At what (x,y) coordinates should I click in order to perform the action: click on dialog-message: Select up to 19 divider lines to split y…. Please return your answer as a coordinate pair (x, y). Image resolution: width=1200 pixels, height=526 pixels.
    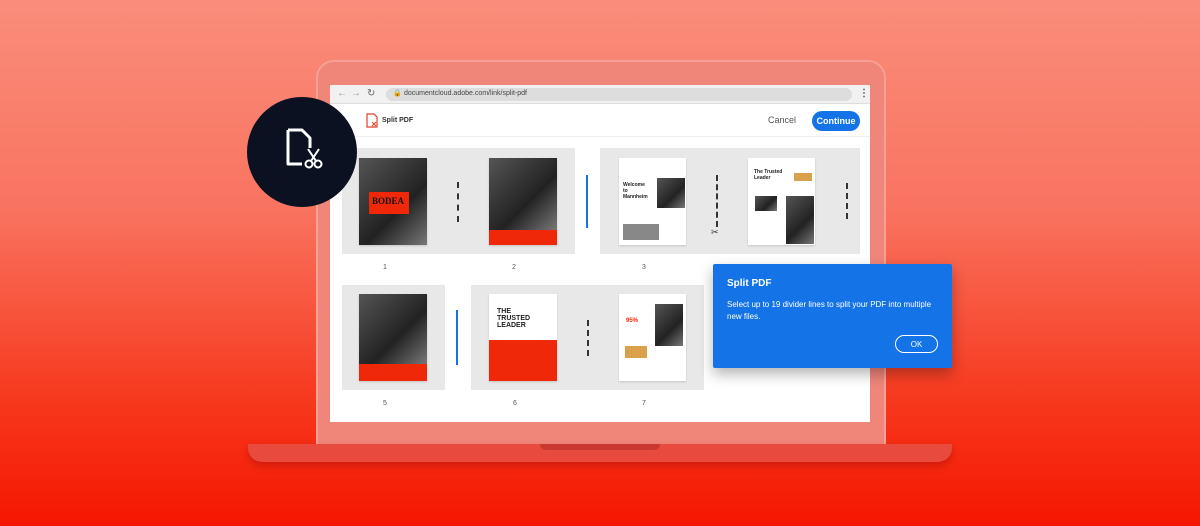
    Looking at the image, I should click on (829, 310).